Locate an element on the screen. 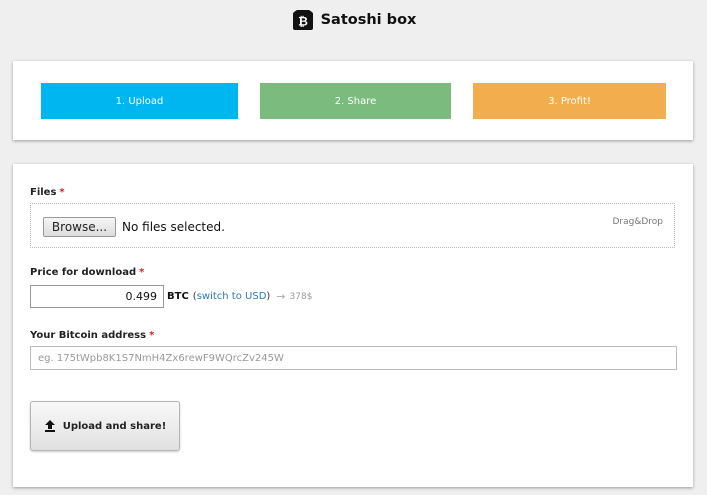 The image size is (707, 495). price-label: Price for download * is located at coordinates (87, 272).